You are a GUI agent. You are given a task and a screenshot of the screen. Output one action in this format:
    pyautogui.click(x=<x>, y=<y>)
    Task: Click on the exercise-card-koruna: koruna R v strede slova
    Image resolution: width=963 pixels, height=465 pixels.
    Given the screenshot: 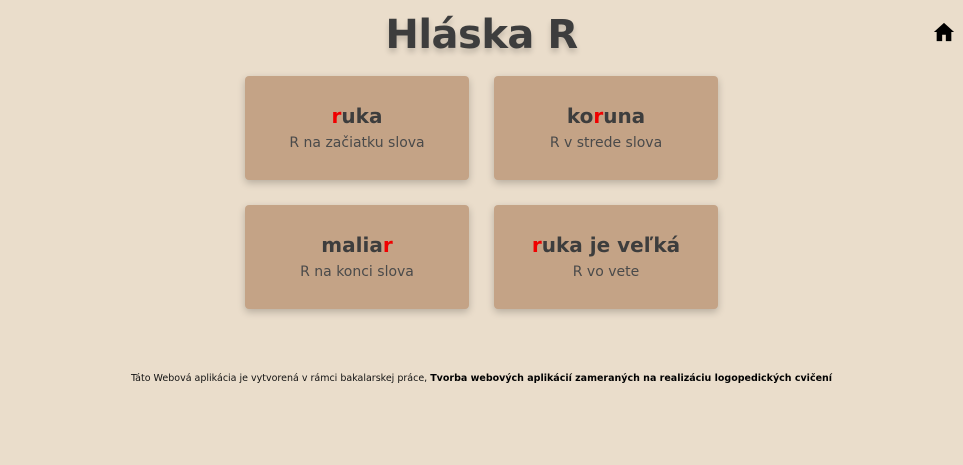 What is the action you would take?
    pyautogui.click(x=606, y=128)
    